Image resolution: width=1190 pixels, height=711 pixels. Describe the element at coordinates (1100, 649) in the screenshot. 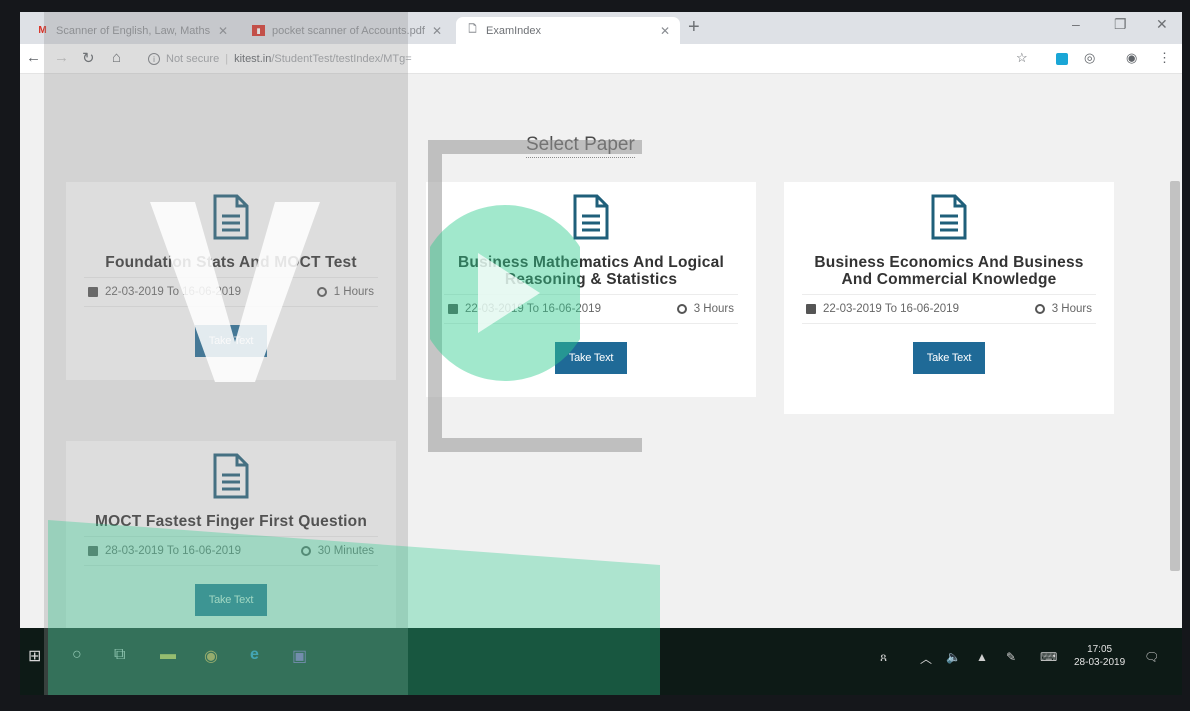

I see `clock-time: 17:05` at that location.